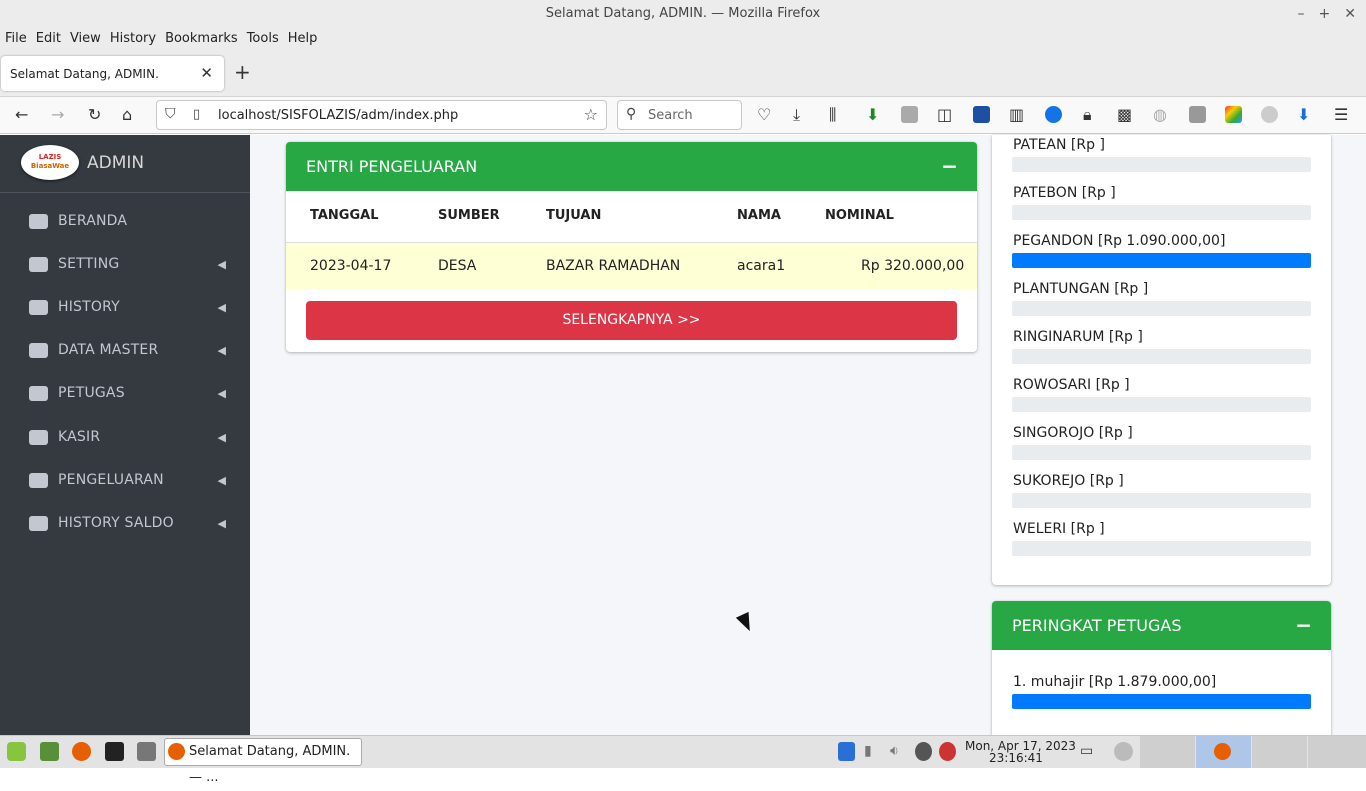  Describe the element at coordinates (133, 38) in the screenshot. I see `menu-history: History` at that location.